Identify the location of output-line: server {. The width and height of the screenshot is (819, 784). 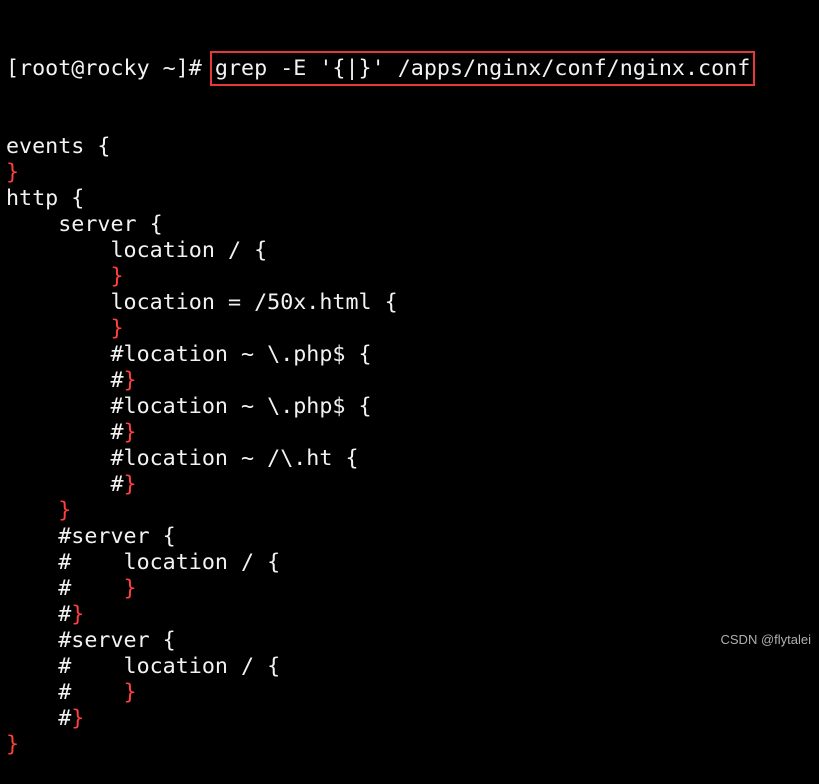
(378, 225).